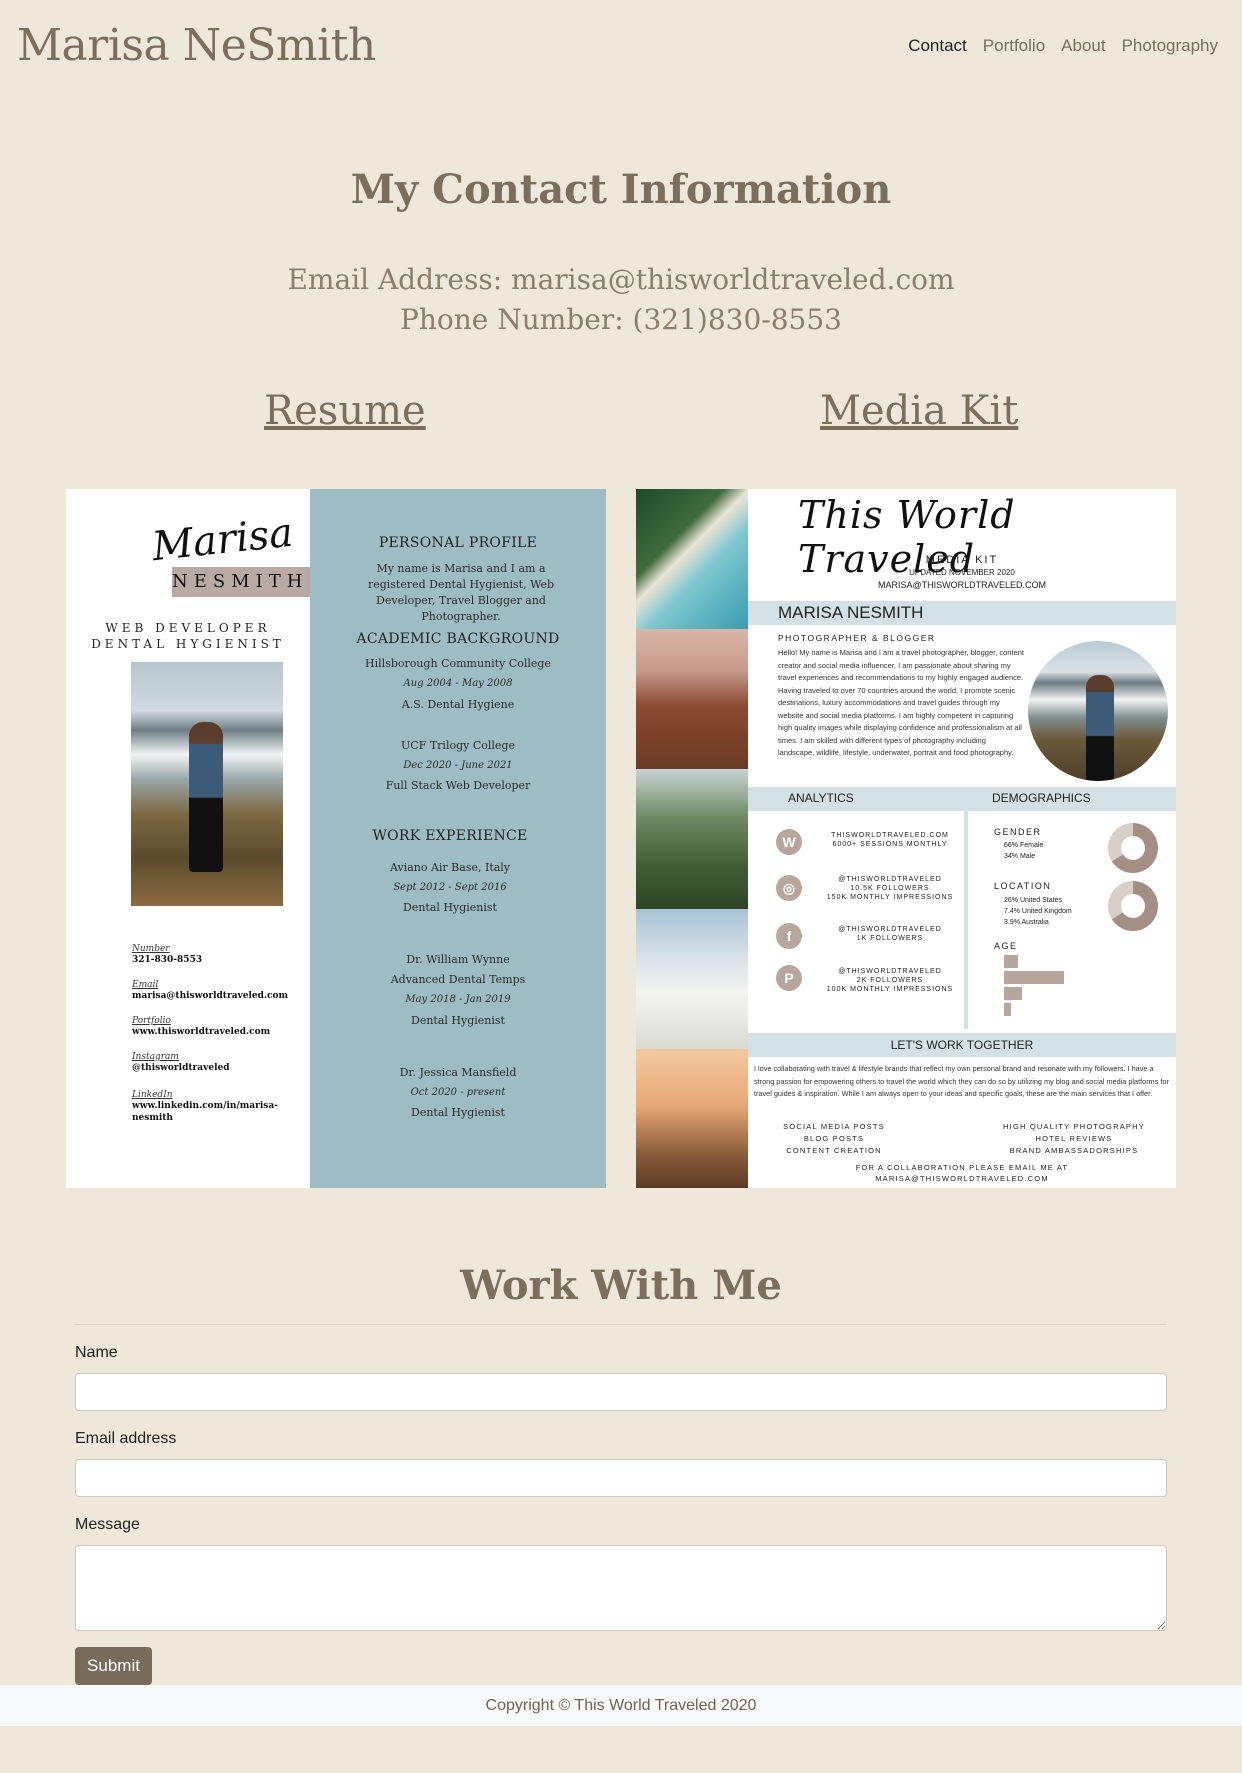 The width and height of the screenshot is (1242, 1773). Describe the element at coordinates (1023, 886) in the screenshot. I see `mk-location-heading: LOCATION` at that location.